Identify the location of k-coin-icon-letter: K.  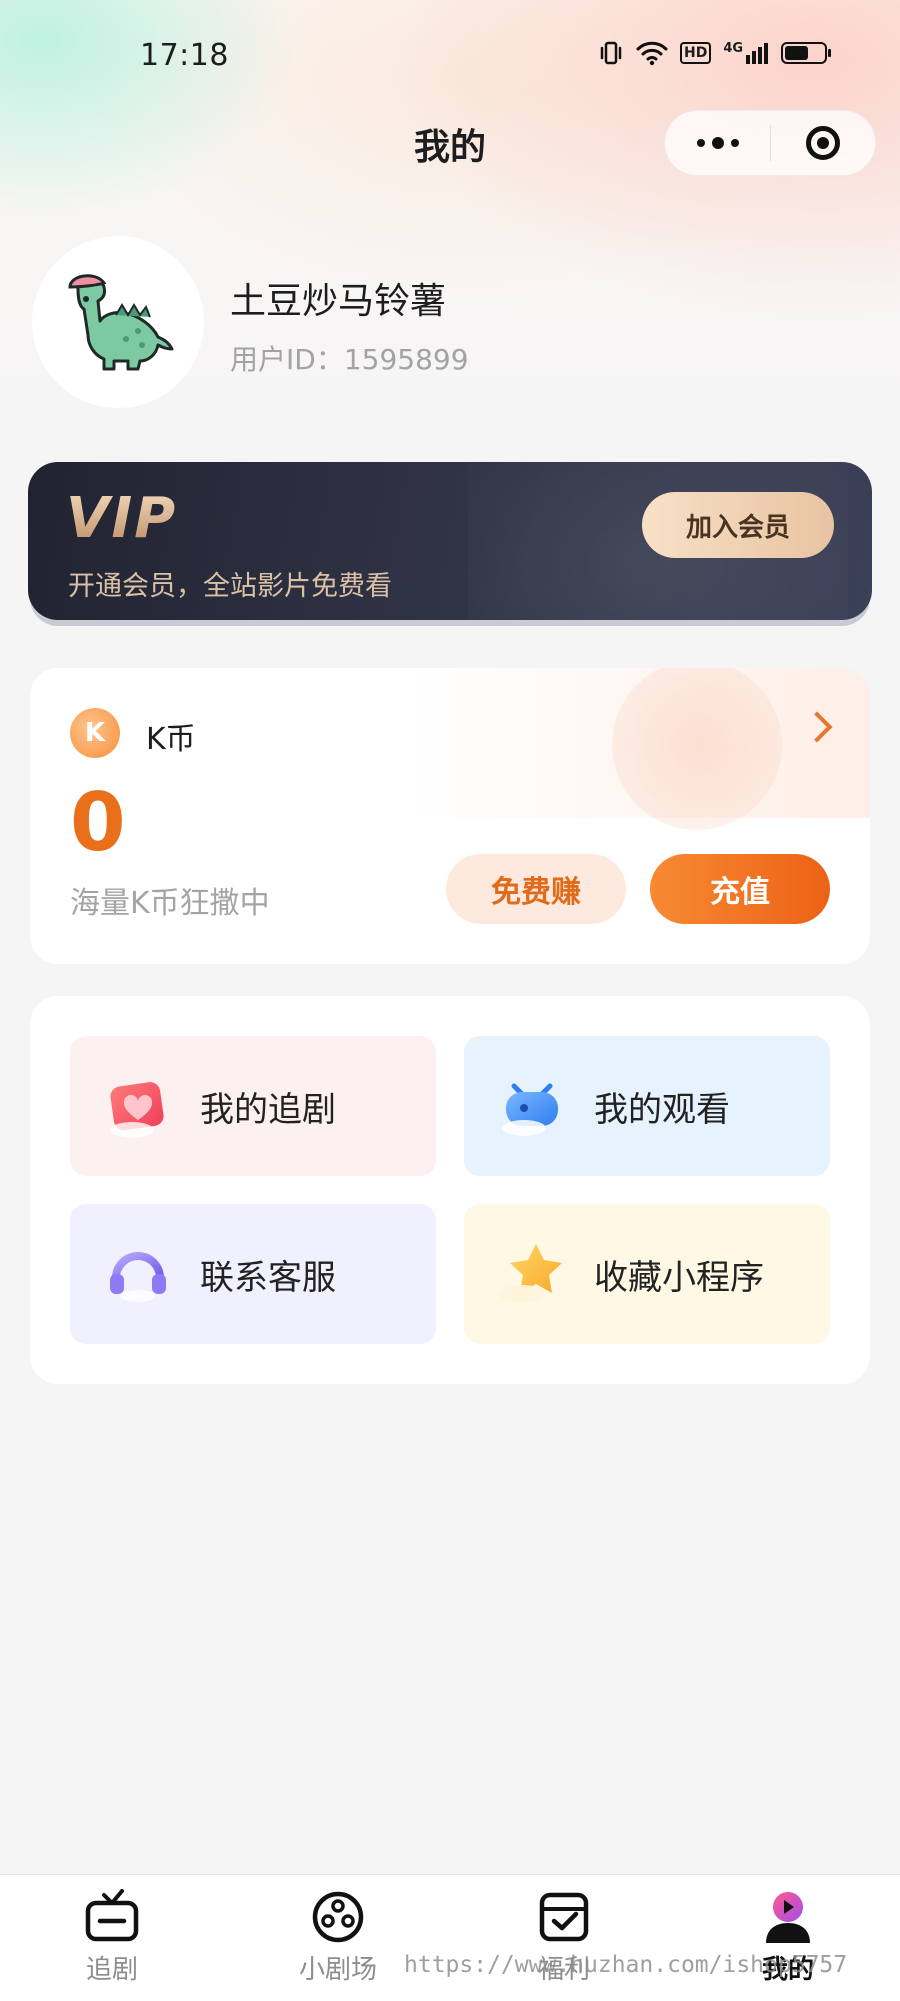
(95, 733).